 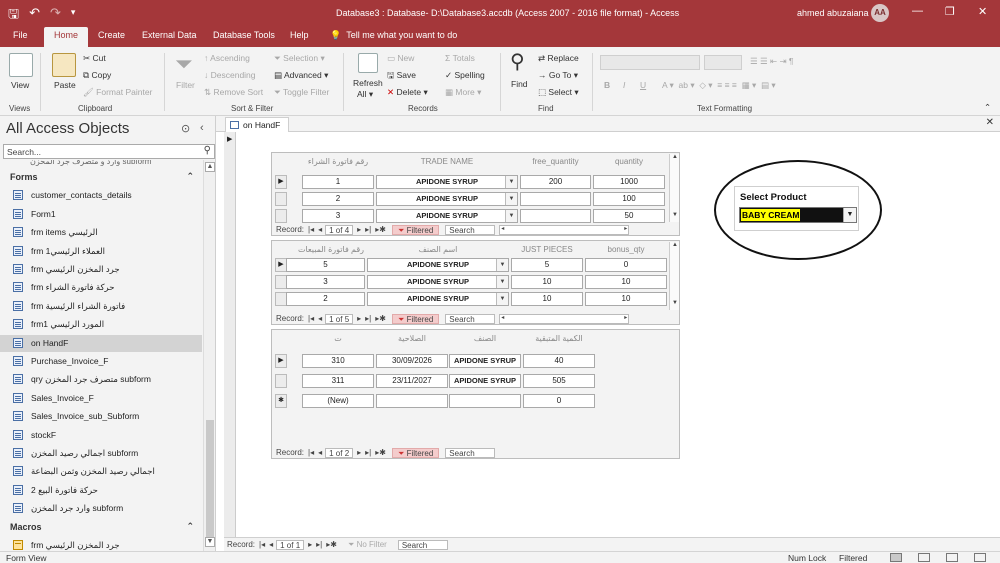 I want to click on search-icon: ⚲, so click(x=207, y=150).